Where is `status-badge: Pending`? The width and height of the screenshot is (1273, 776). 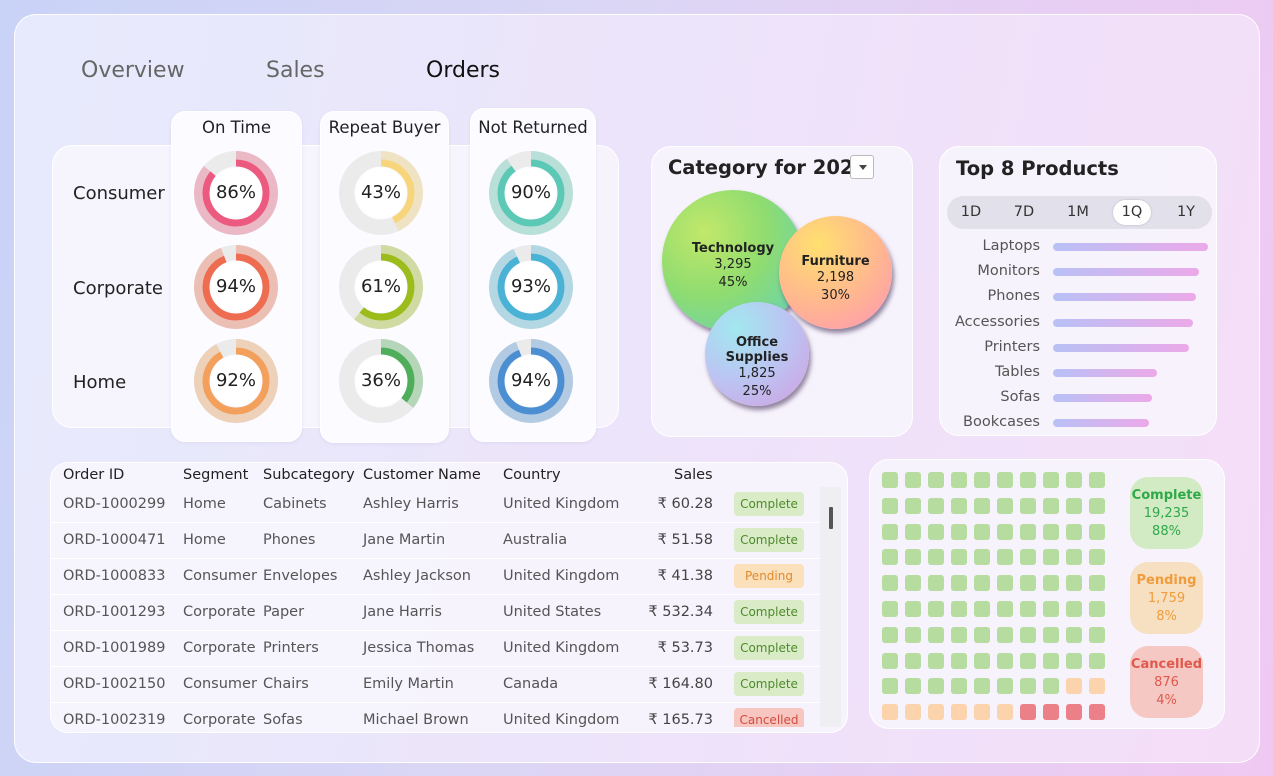 status-badge: Pending is located at coordinates (769, 576).